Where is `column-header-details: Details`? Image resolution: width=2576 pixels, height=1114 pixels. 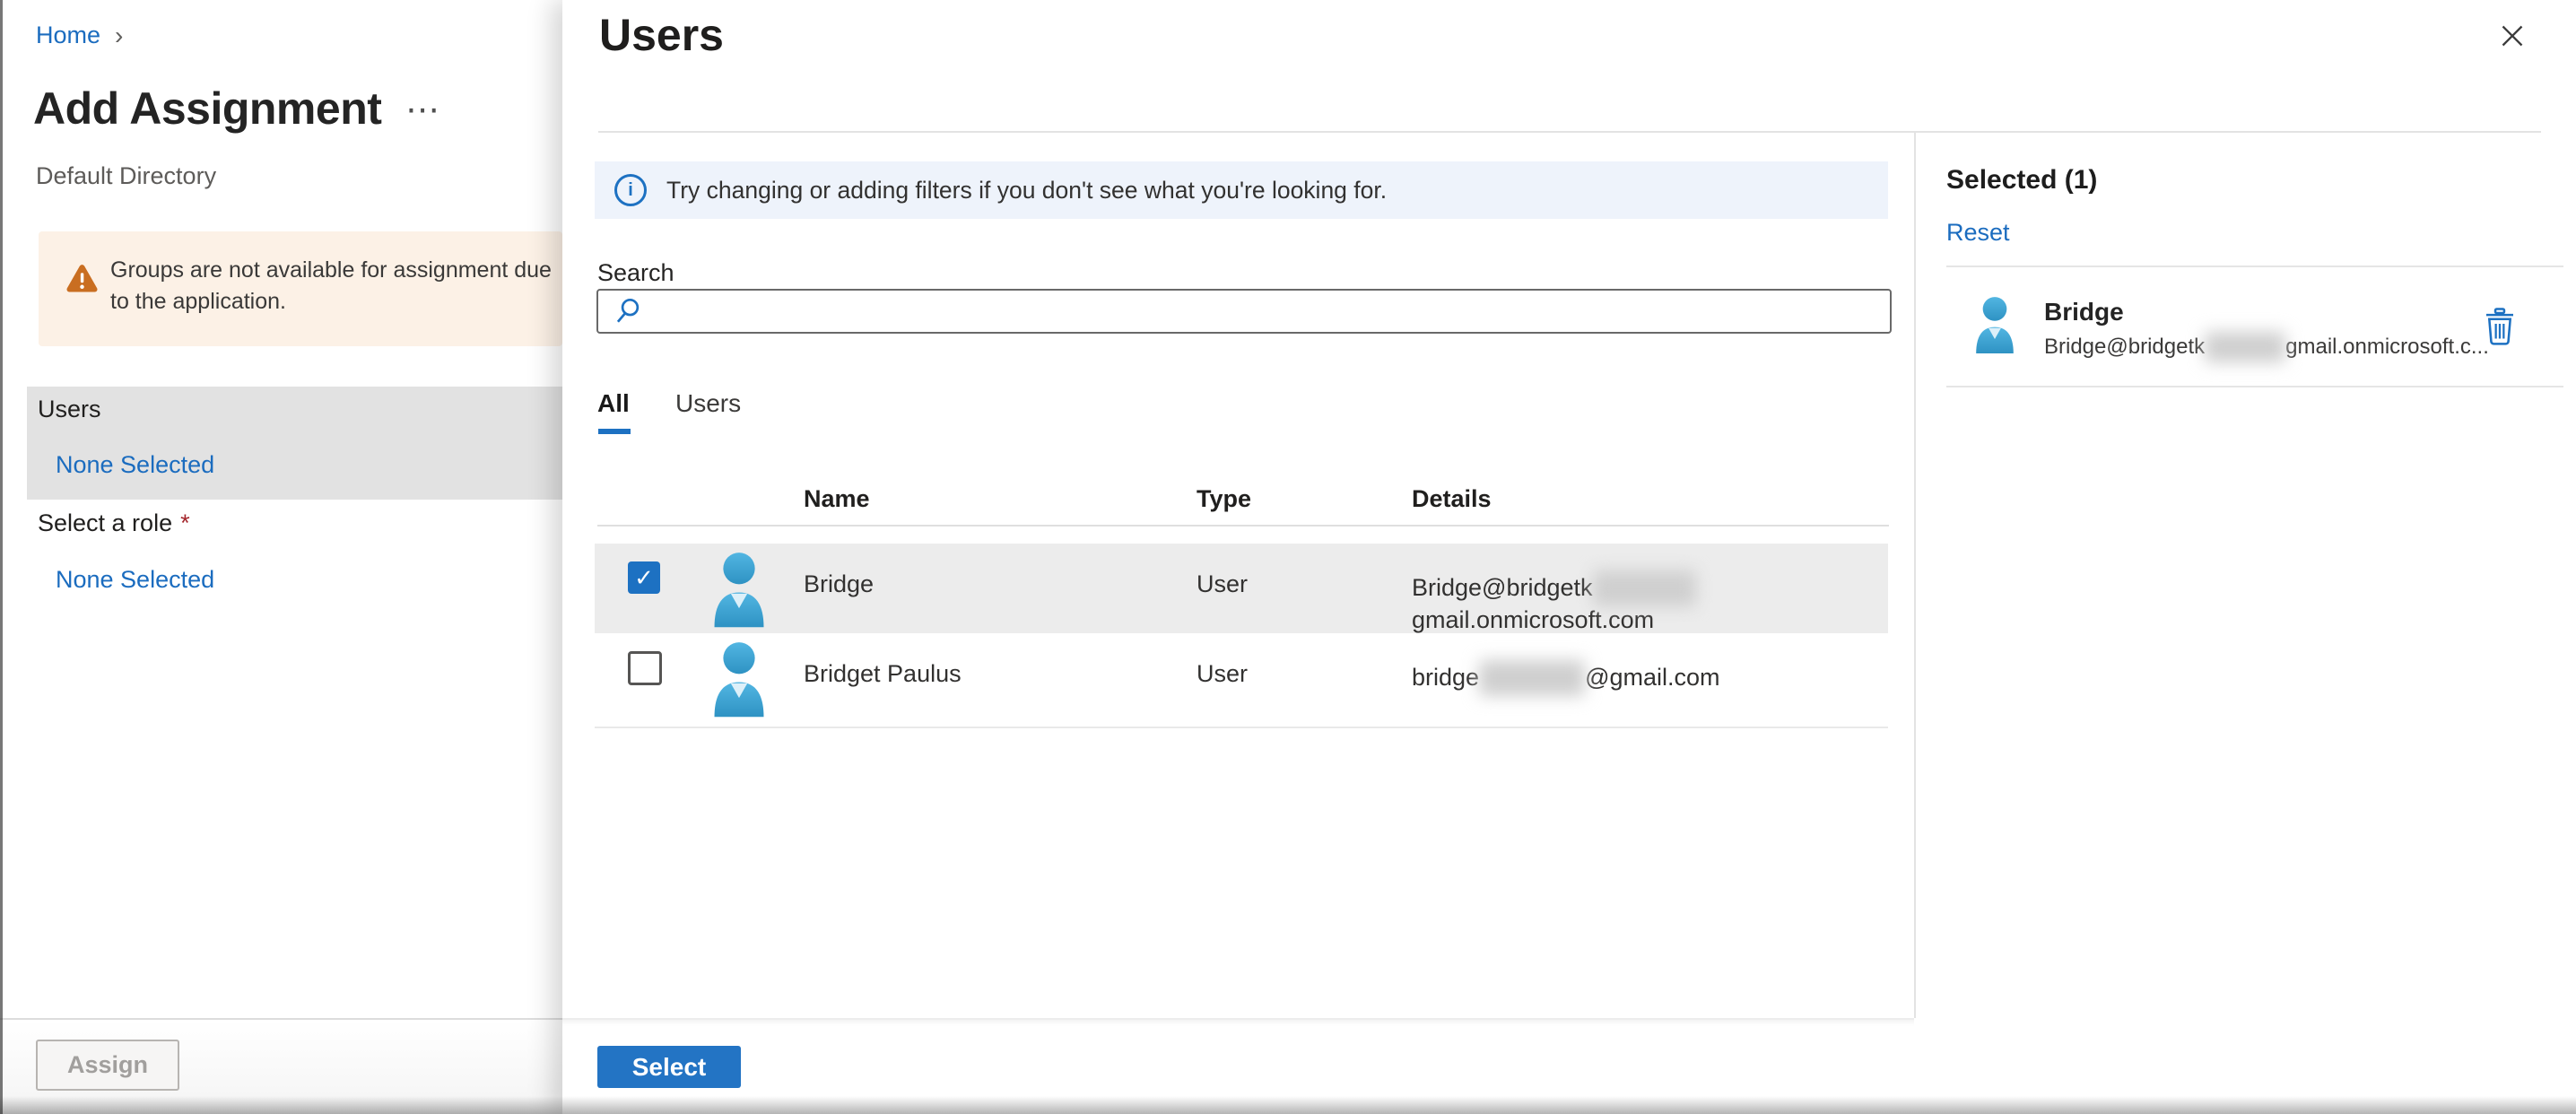
column-header-details: Details is located at coordinates (1452, 499).